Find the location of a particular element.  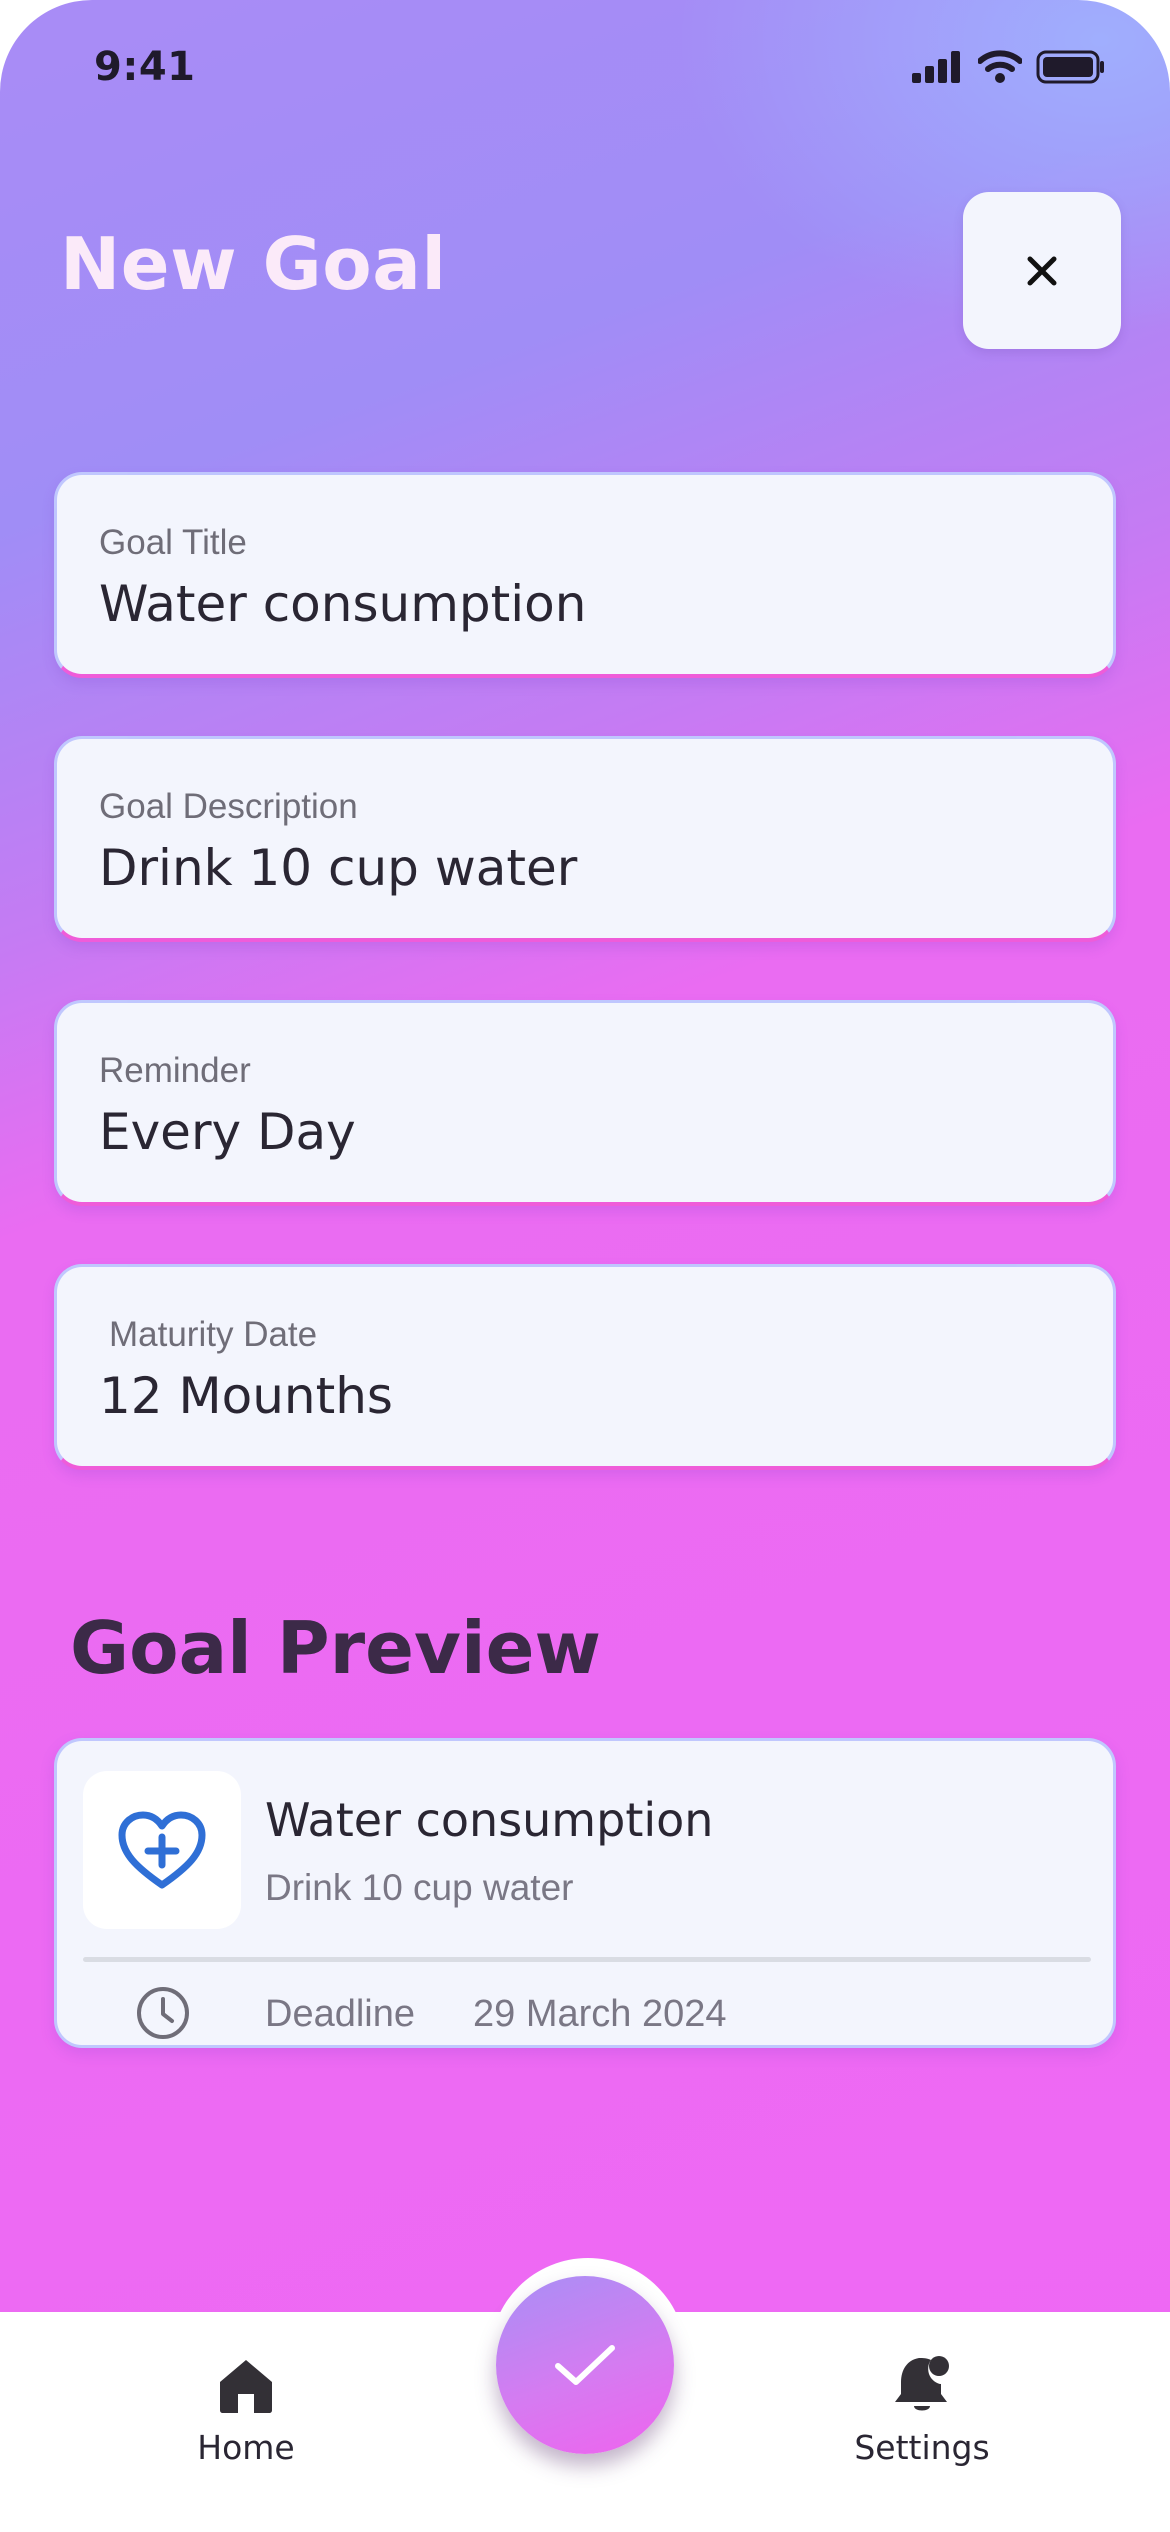

goal-description-field: Goal Description Drink 10 cup water is located at coordinates (585, 839).